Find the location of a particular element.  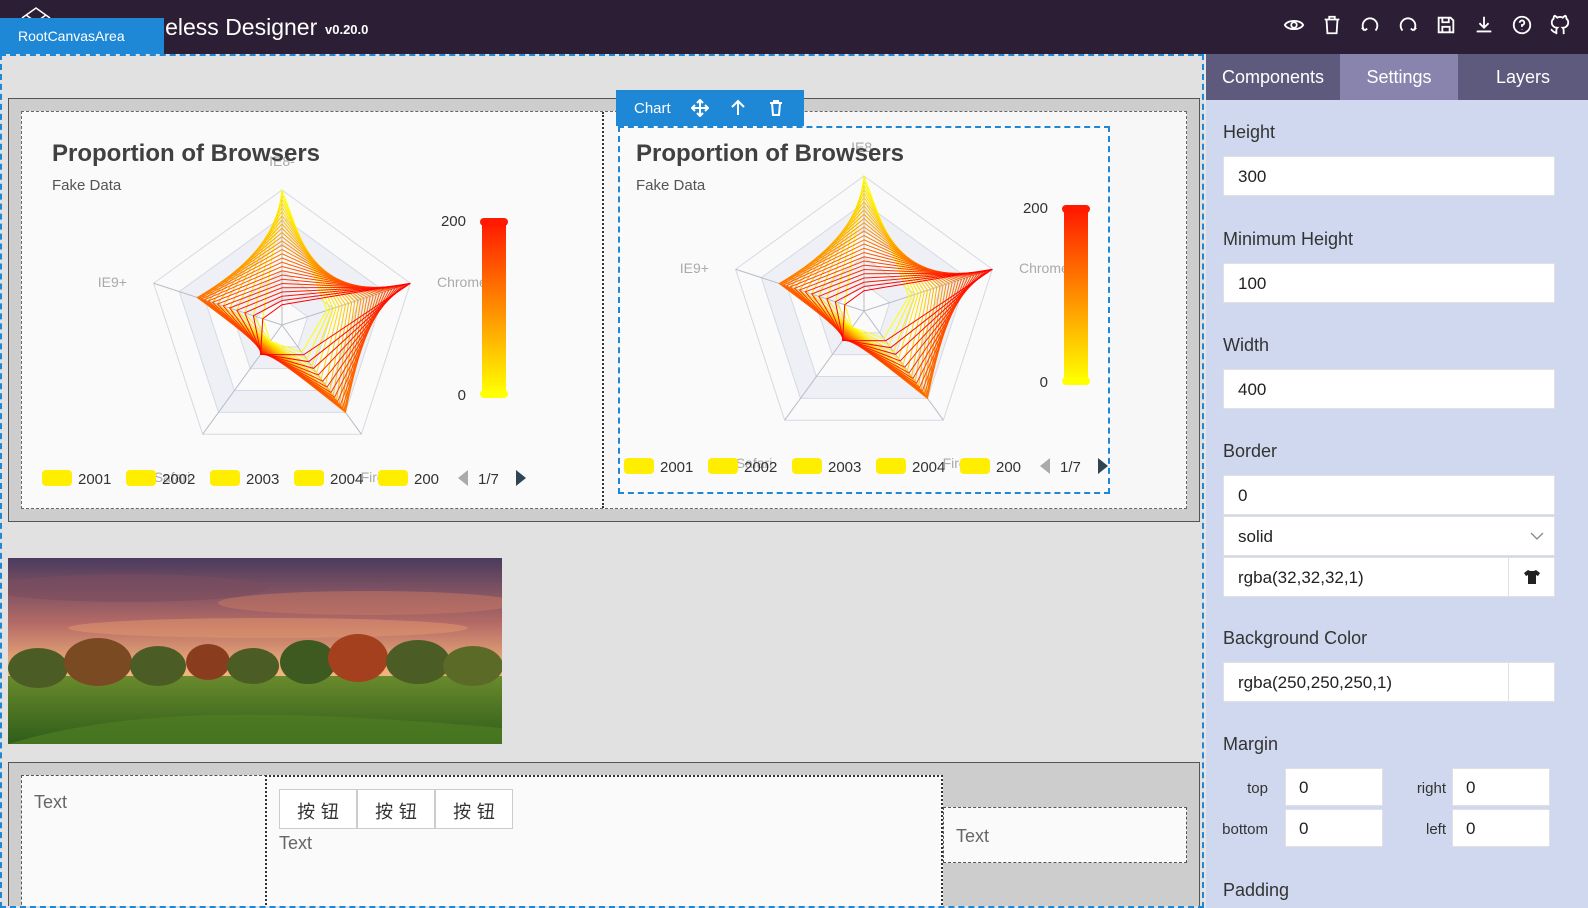

save-icon is located at coordinates (1446, 25).